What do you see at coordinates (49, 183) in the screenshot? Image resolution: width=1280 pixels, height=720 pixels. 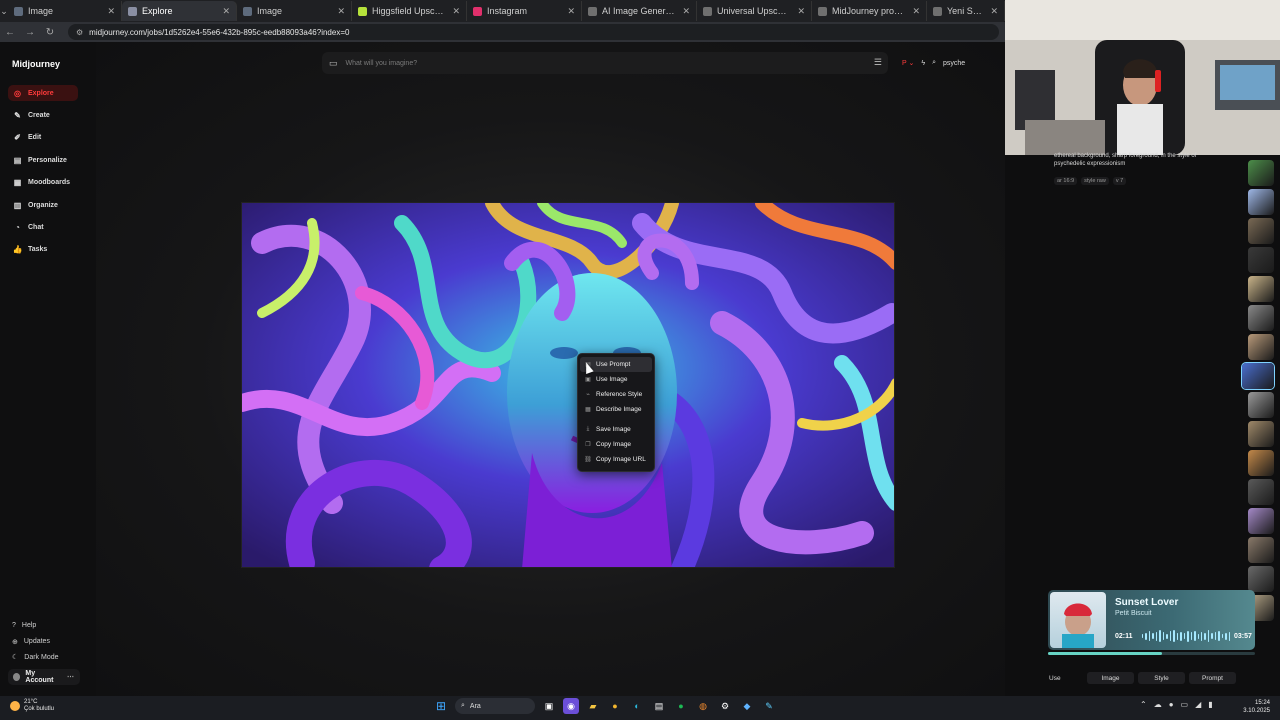 I see `sidebar-item-label: Moodboards` at bounding box center [49, 183].